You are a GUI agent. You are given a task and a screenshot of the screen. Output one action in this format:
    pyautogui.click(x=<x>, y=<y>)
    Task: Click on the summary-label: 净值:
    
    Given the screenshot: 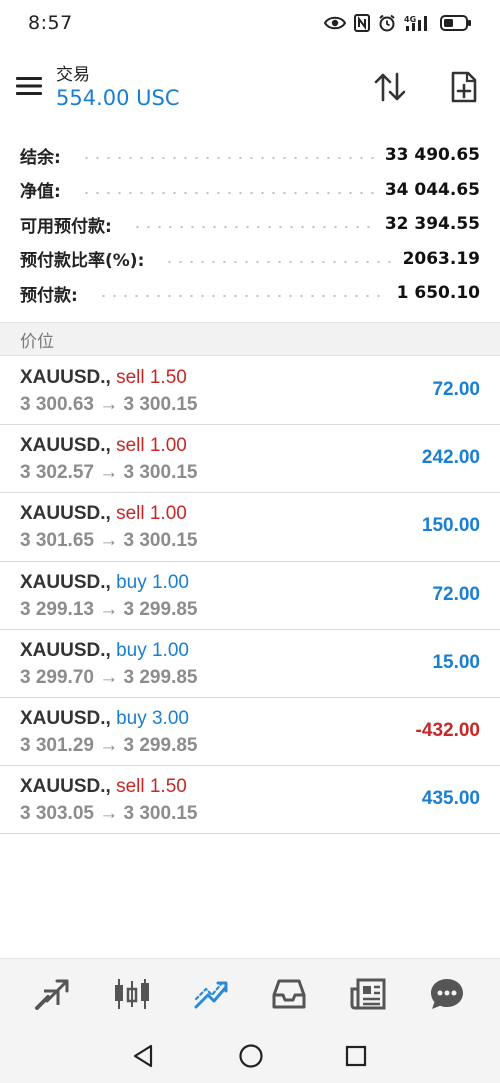 What is the action you would take?
    pyautogui.click(x=40, y=192)
    